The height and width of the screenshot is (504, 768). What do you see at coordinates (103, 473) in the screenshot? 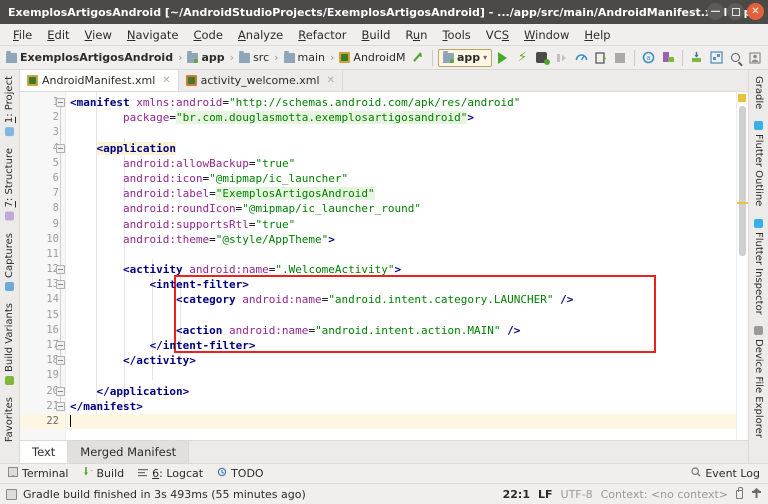
I see `toolwindow-button-build: ⌁ Build` at bounding box center [103, 473].